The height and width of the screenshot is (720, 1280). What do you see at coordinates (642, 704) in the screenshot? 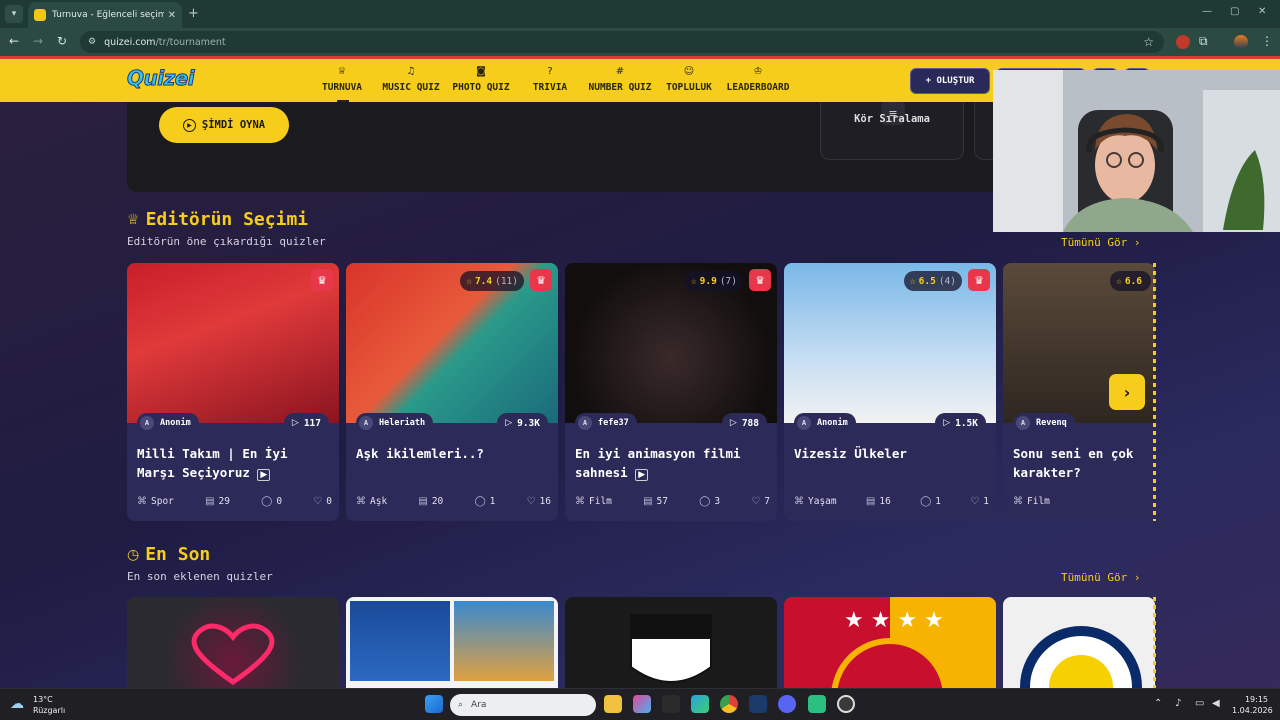
I see `copilot-icon` at bounding box center [642, 704].